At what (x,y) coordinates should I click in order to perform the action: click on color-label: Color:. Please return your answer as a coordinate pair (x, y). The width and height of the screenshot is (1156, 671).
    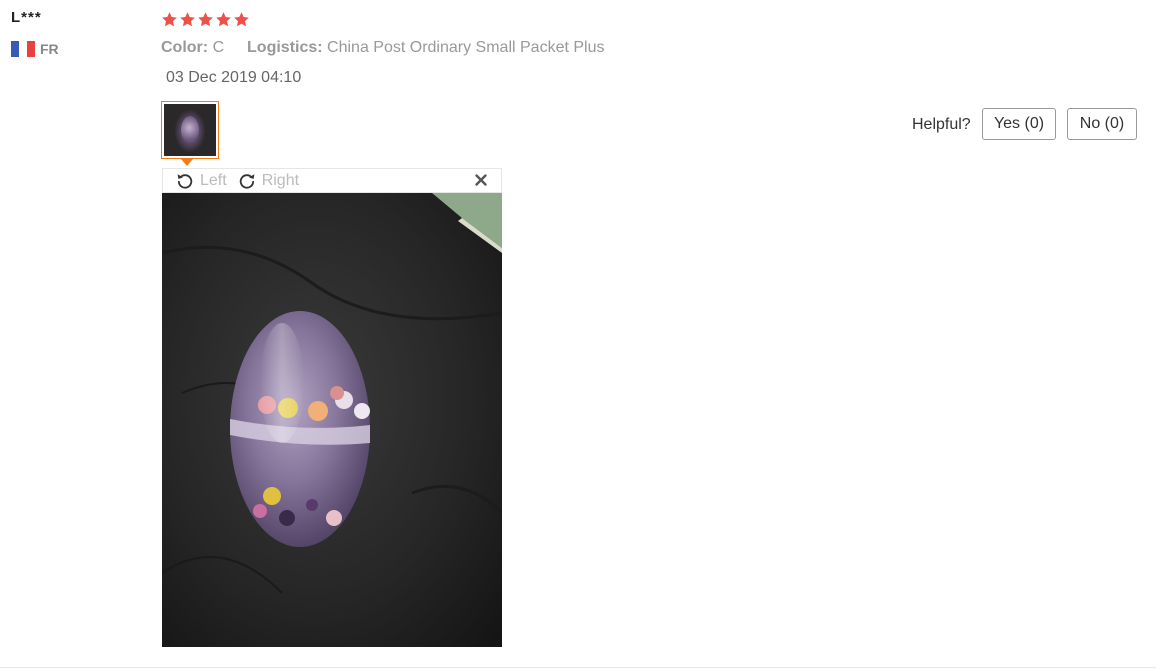
    Looking at the image, I should click on (185, 47).